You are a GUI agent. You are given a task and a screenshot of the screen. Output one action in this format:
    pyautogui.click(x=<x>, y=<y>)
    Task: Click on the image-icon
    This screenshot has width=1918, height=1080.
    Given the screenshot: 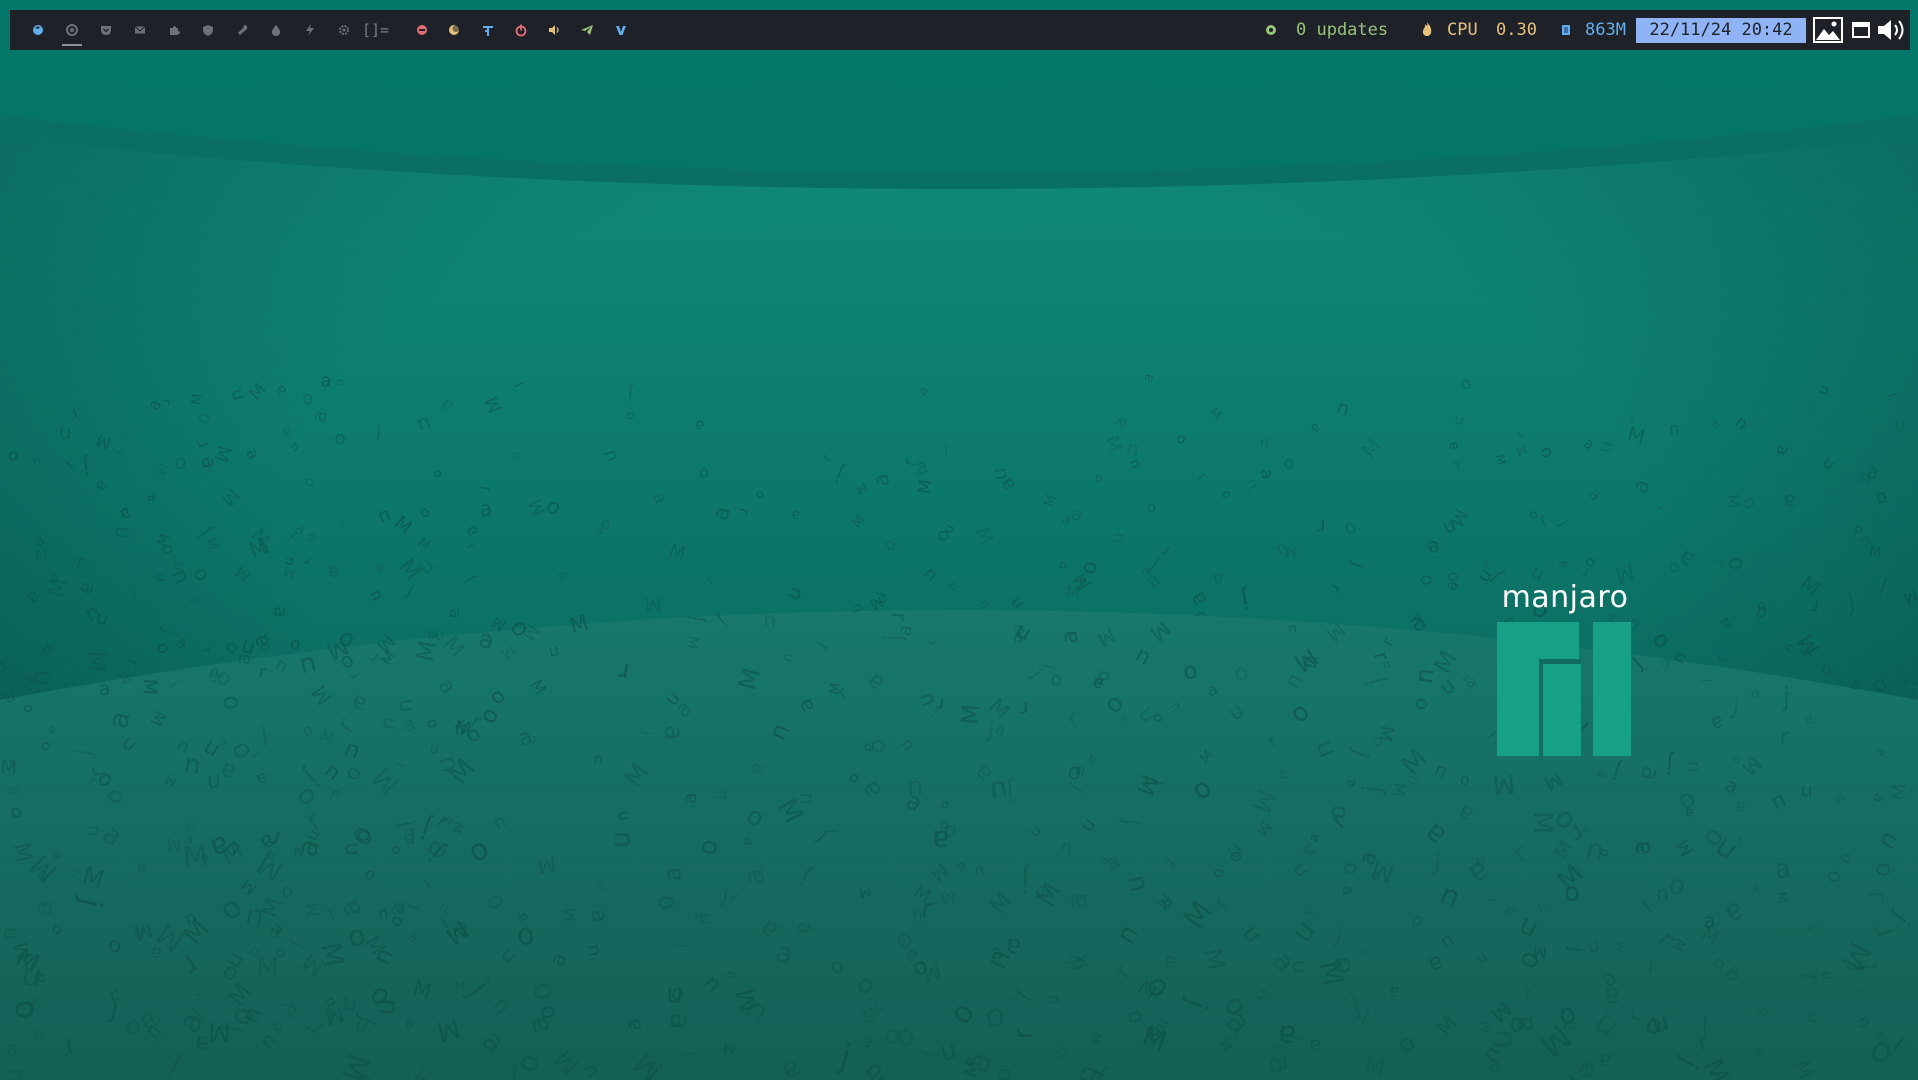 What is the action you would take?
    pyautogui.click(x=1828, y=30)
    